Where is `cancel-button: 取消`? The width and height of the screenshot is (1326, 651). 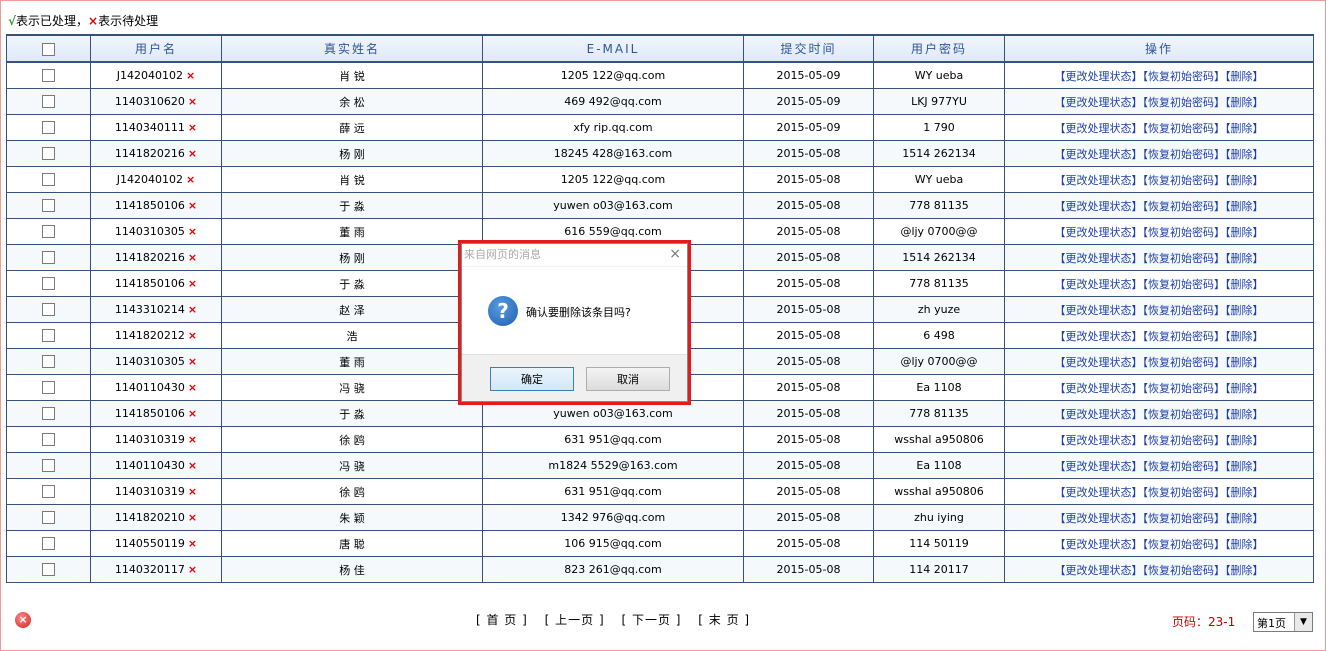
cancel-button: 取消 is located at coordinates (628, 379).